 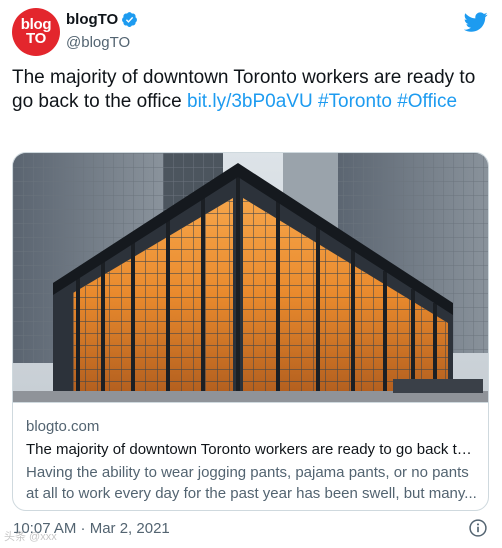 What do you see at coordinates (30, 537) in the screenshot?
I see `watermark: 头条 @xxx` at bounding box center [30, 537].